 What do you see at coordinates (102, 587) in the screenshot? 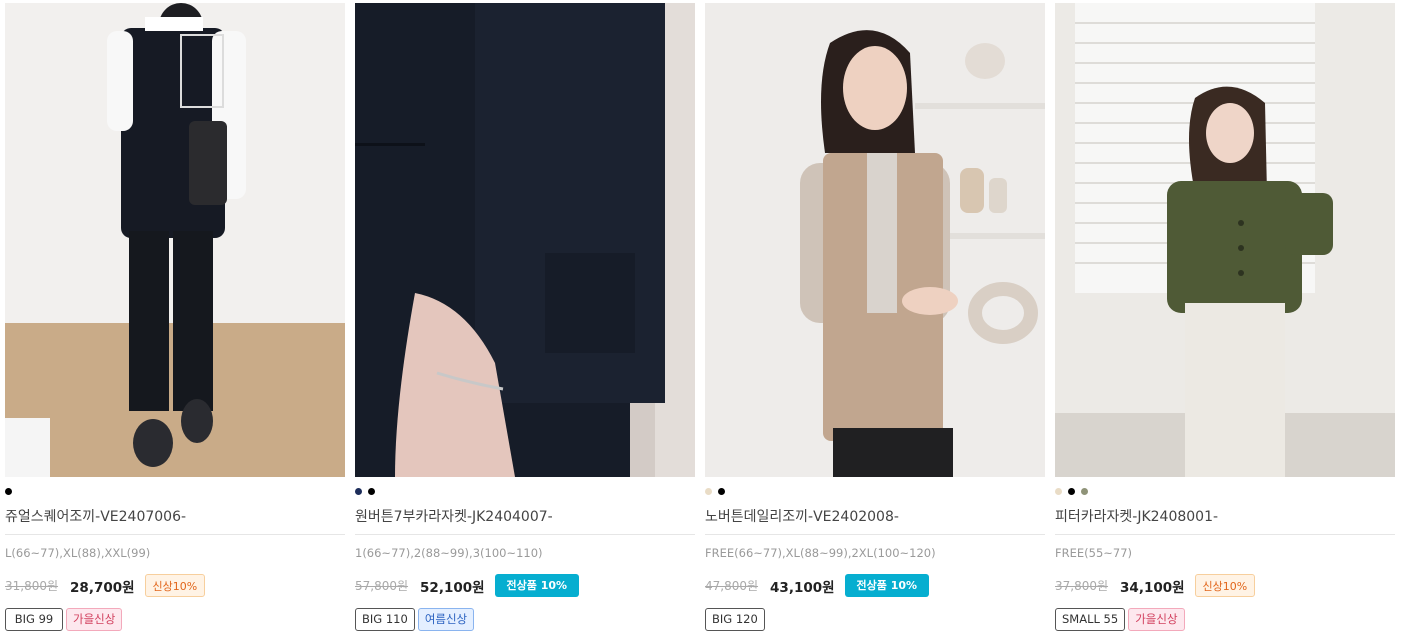
I see `sale-price: 28,700원` at bounding box center [102, 587].